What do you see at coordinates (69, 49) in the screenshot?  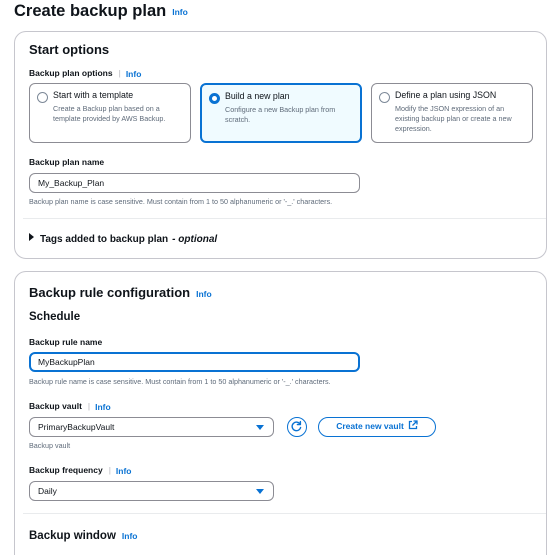 I see `start-options-heading: Start options` at bounding box center [69, 49].